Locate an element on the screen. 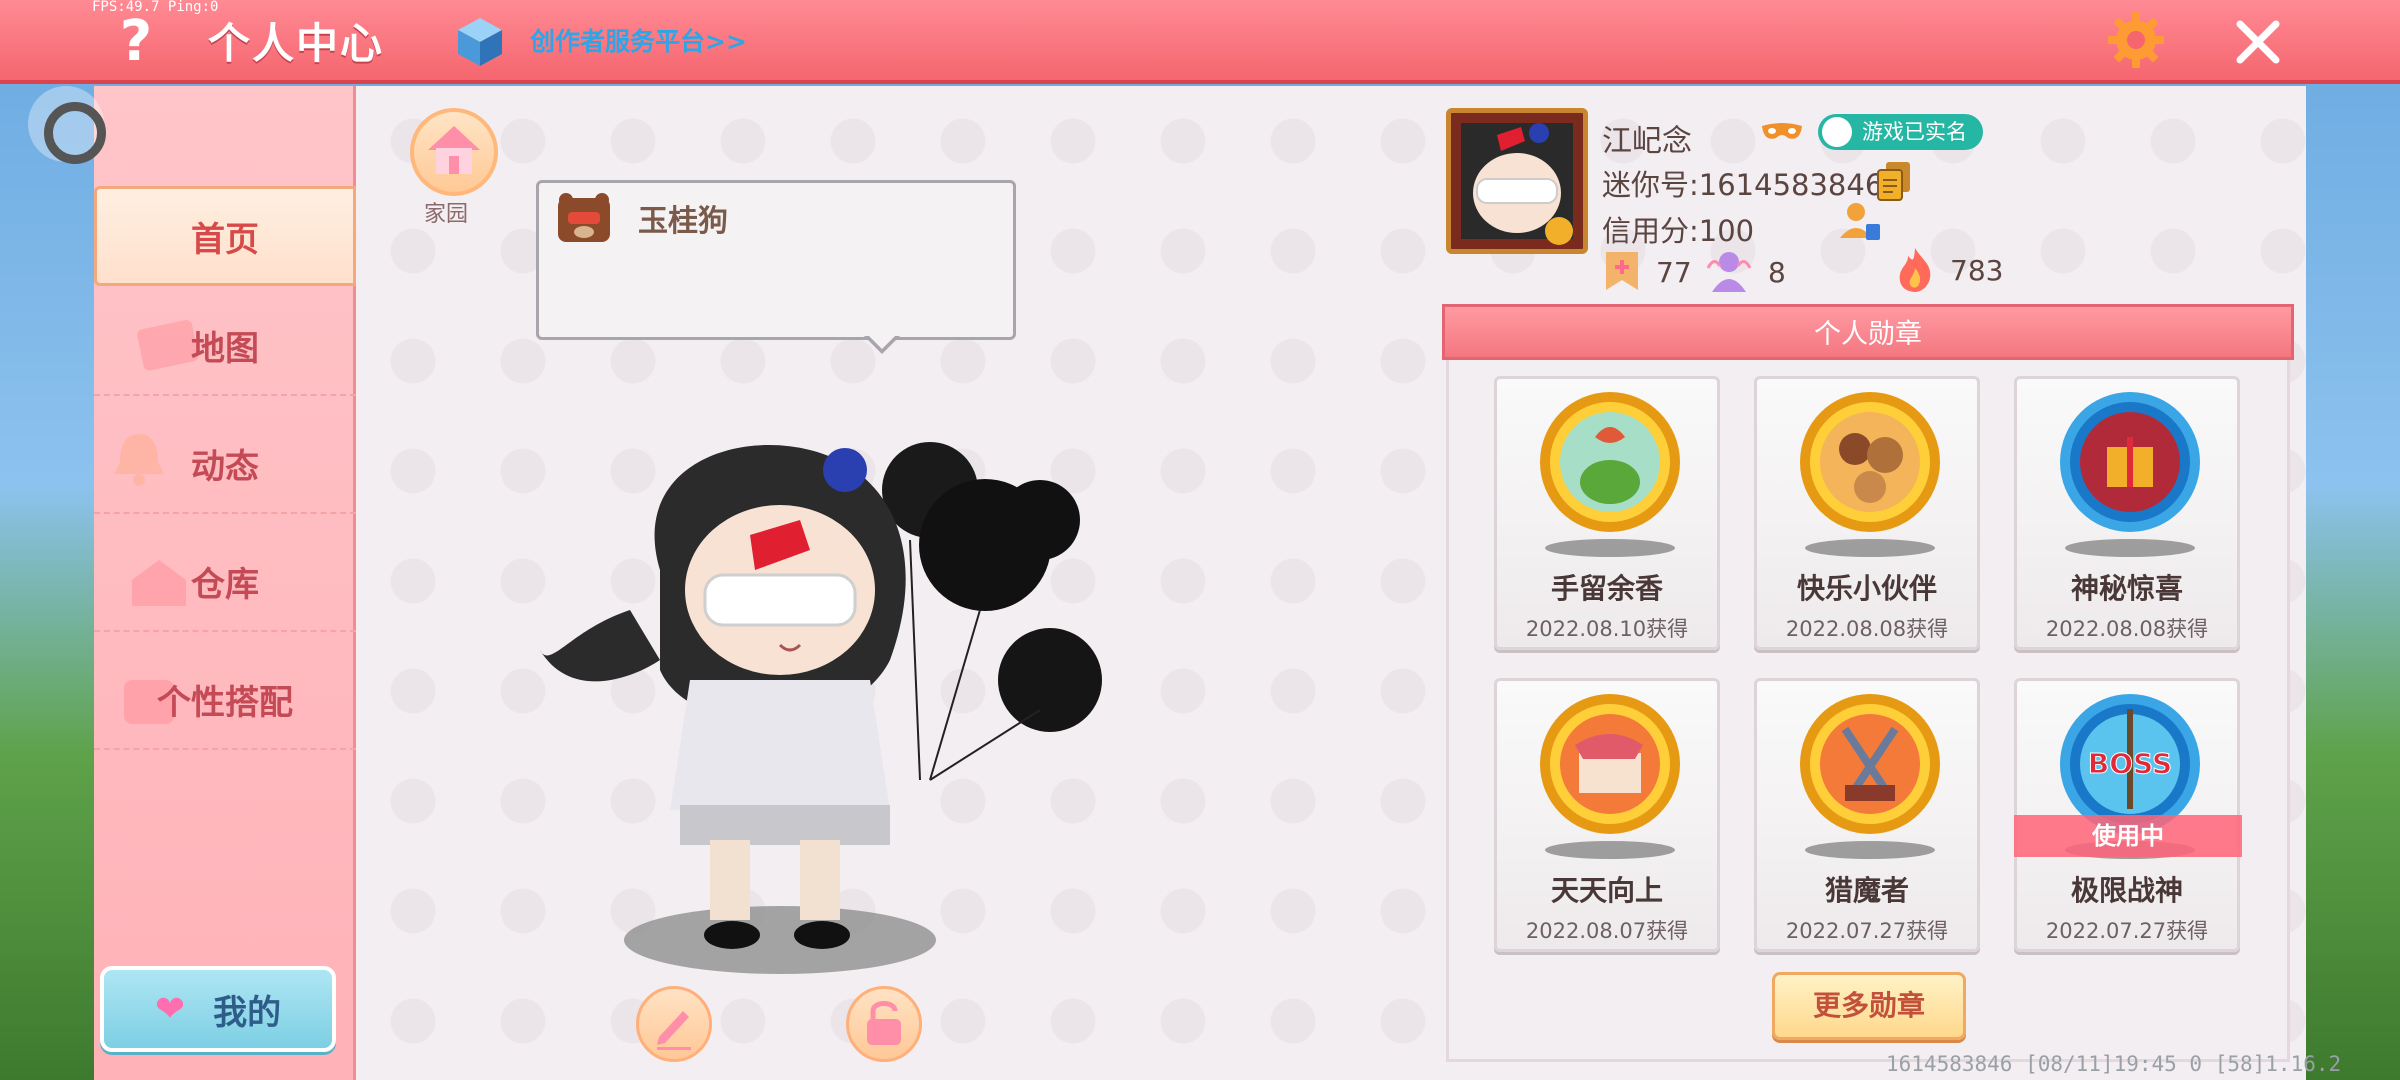 The width and height of the screenshot is (2400, 1080). medal-name: 神秘惊喜 is located at coordinates (2126, 588).